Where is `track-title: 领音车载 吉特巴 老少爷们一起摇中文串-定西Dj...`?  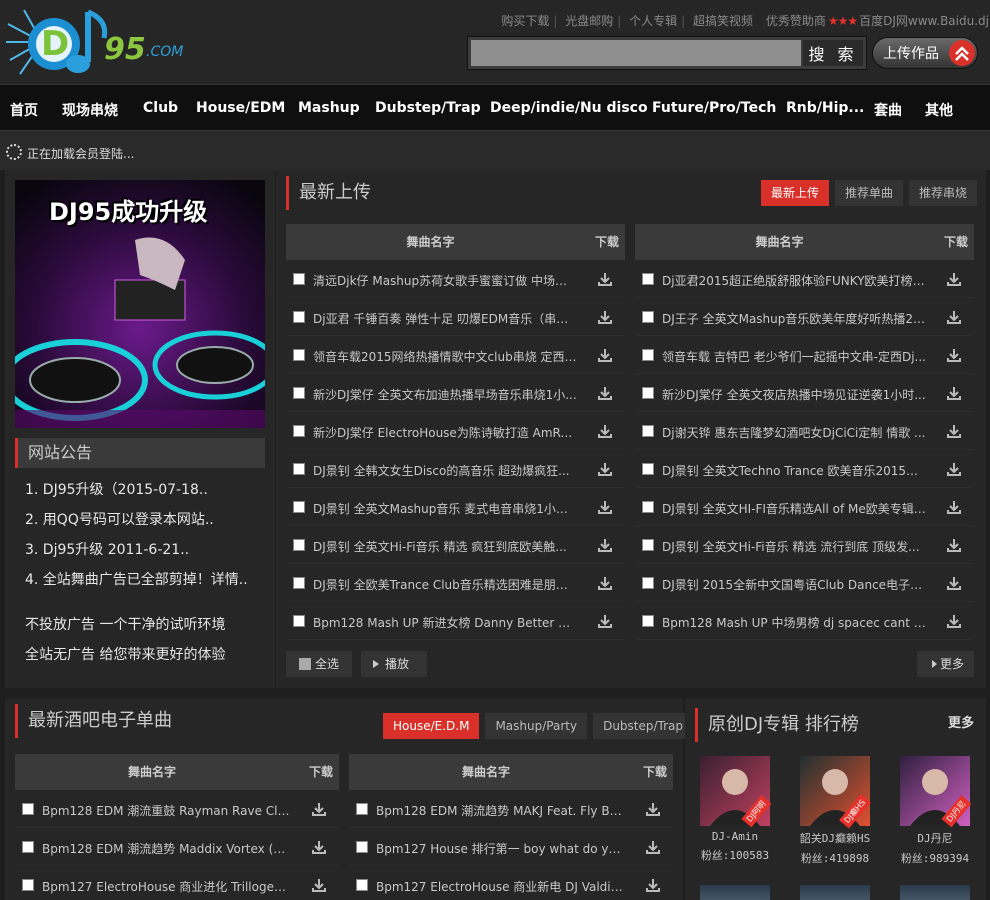
track-title: 领音车载 吉特巴 老少爷们一起摇中文串-定西Dj... is located at coordinates (794, 356).